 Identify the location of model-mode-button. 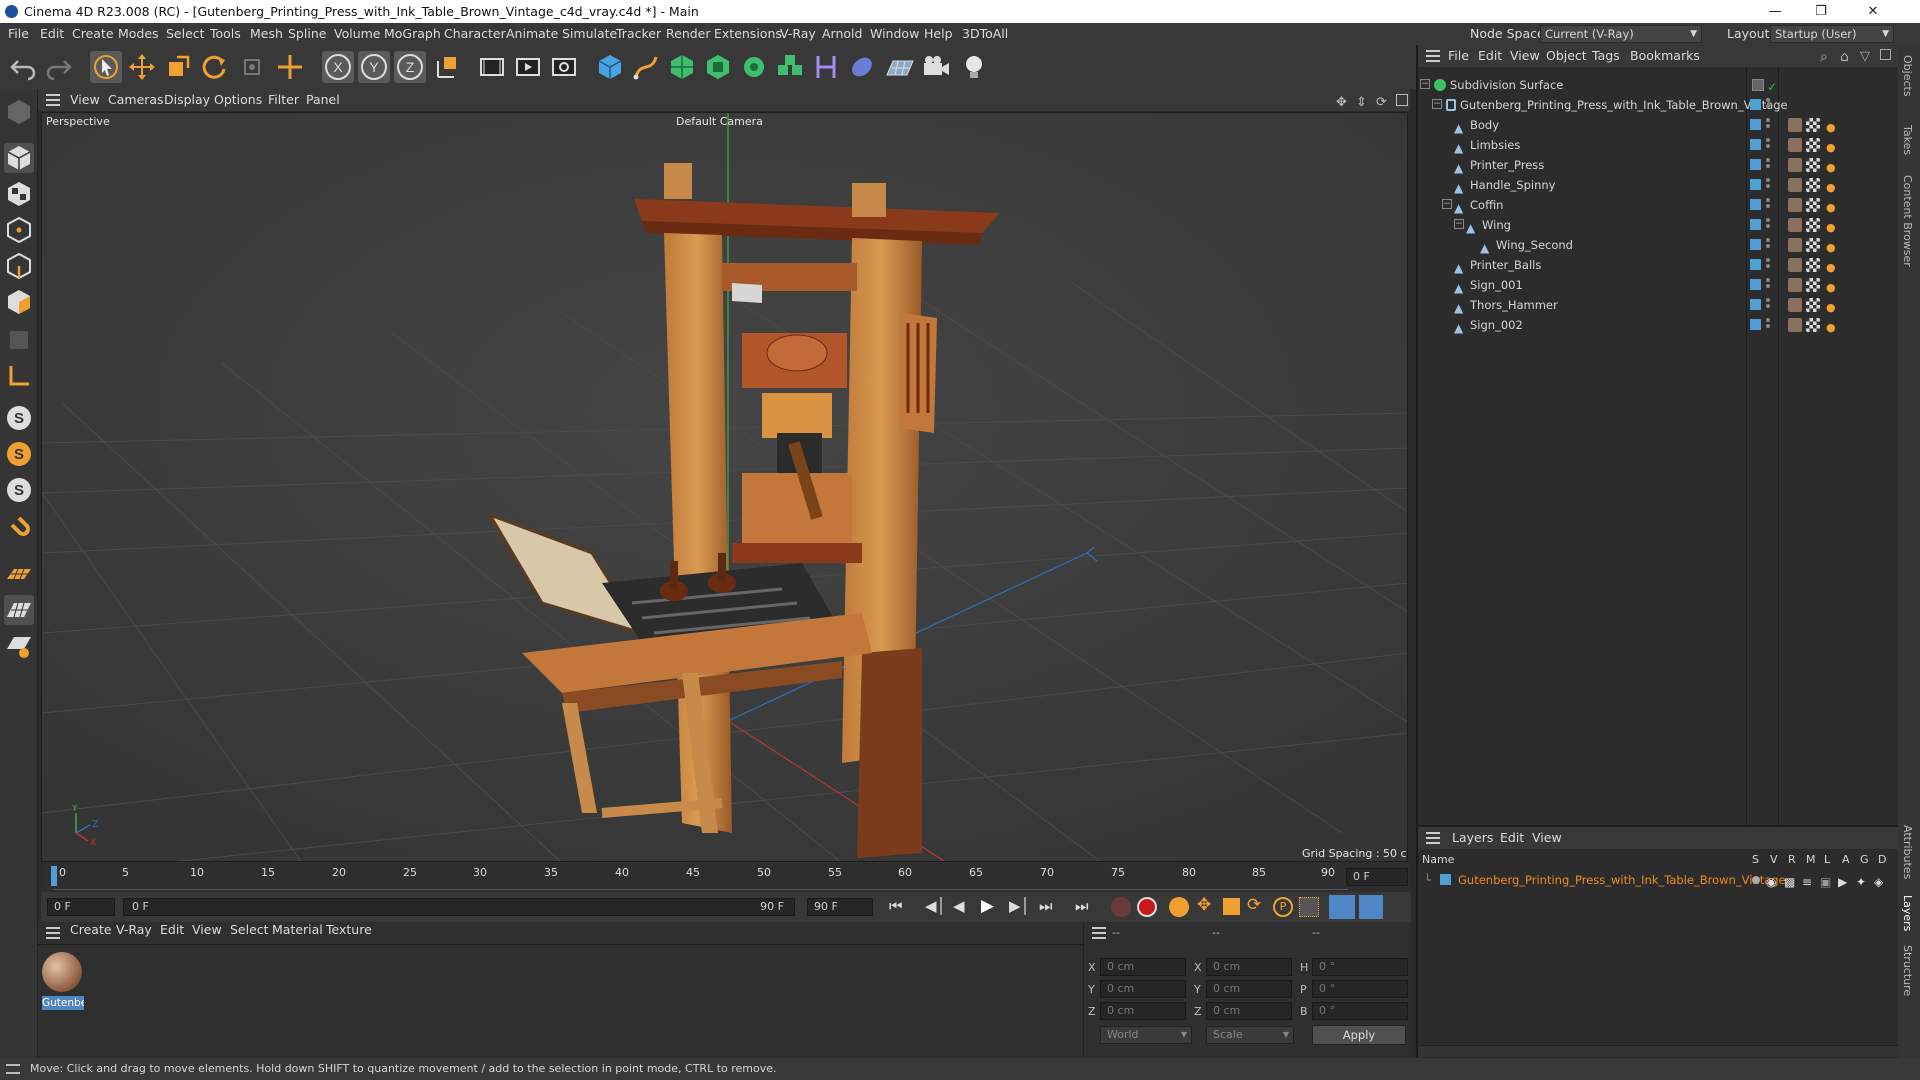
(19, 158).